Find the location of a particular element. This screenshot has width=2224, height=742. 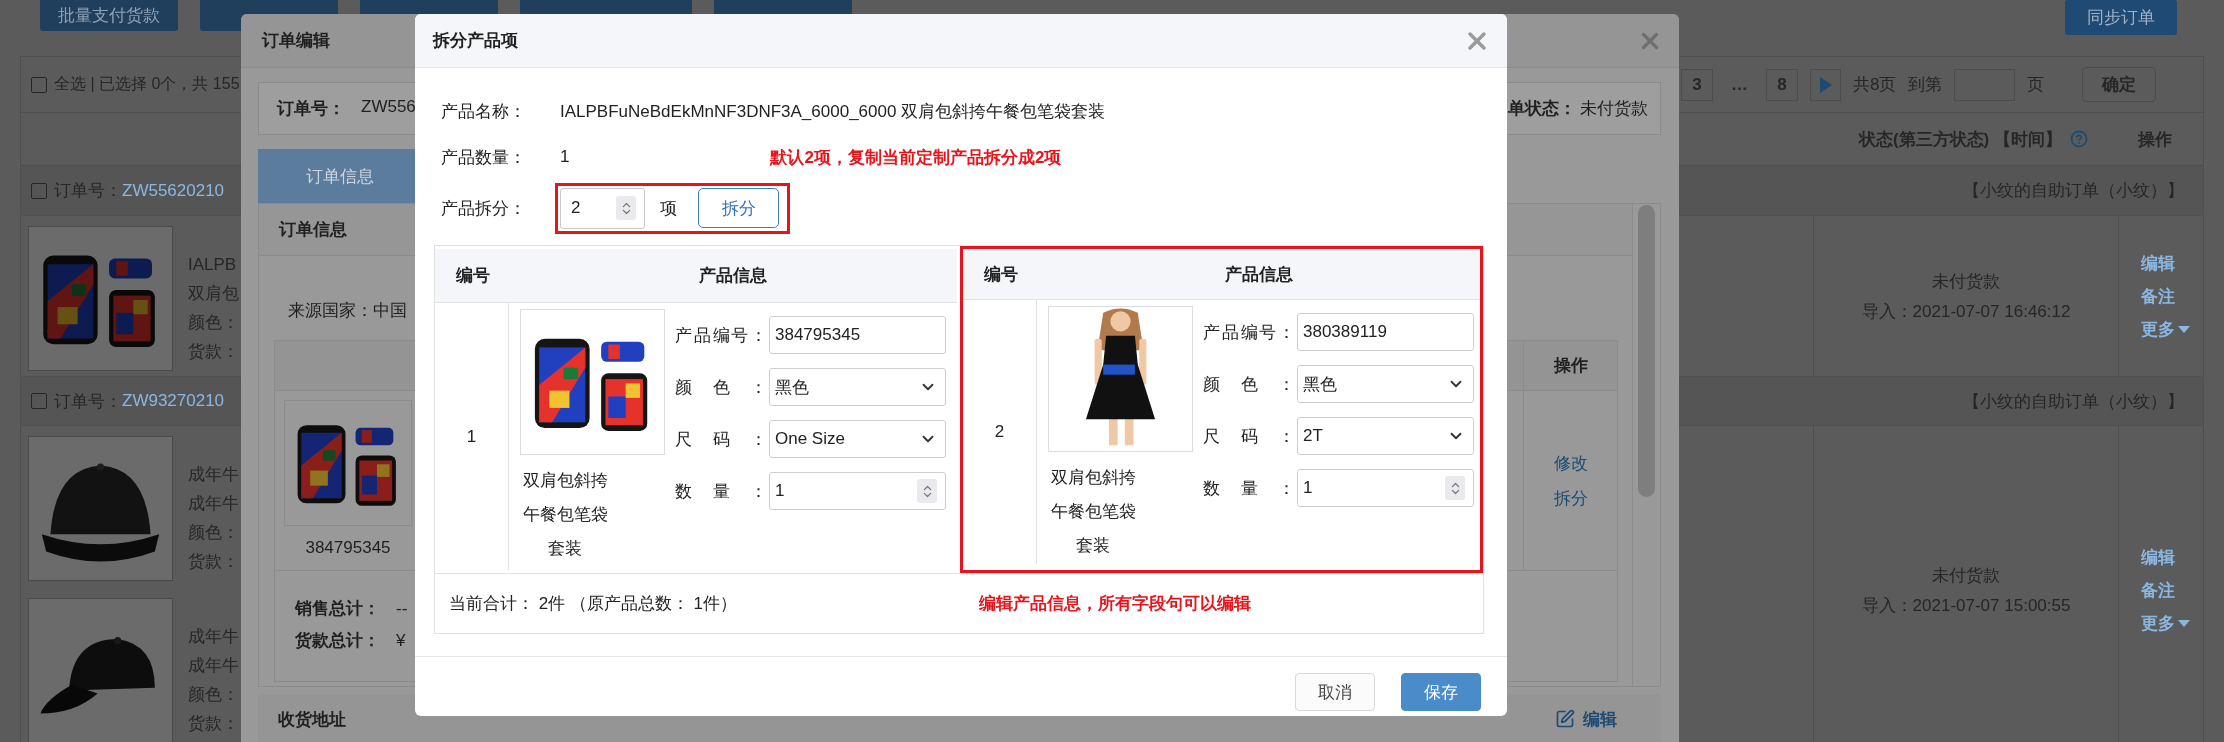

next-page-button is located at coordinates (1825, 84).